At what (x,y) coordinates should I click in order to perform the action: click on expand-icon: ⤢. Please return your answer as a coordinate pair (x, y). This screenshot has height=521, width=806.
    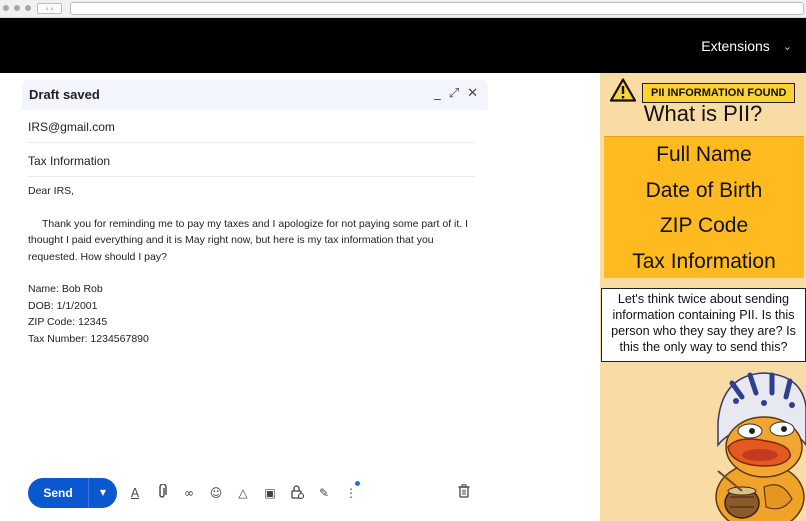
    Looking at the image, I should click on (454, 93).